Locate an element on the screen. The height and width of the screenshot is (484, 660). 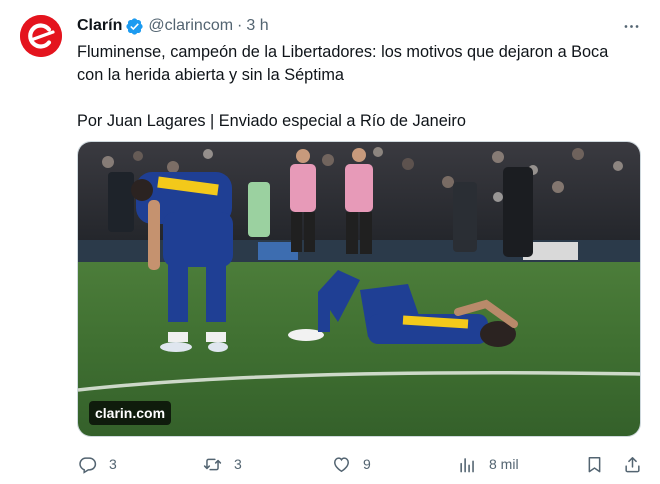
views-icon is located at coordinates (467, 464).